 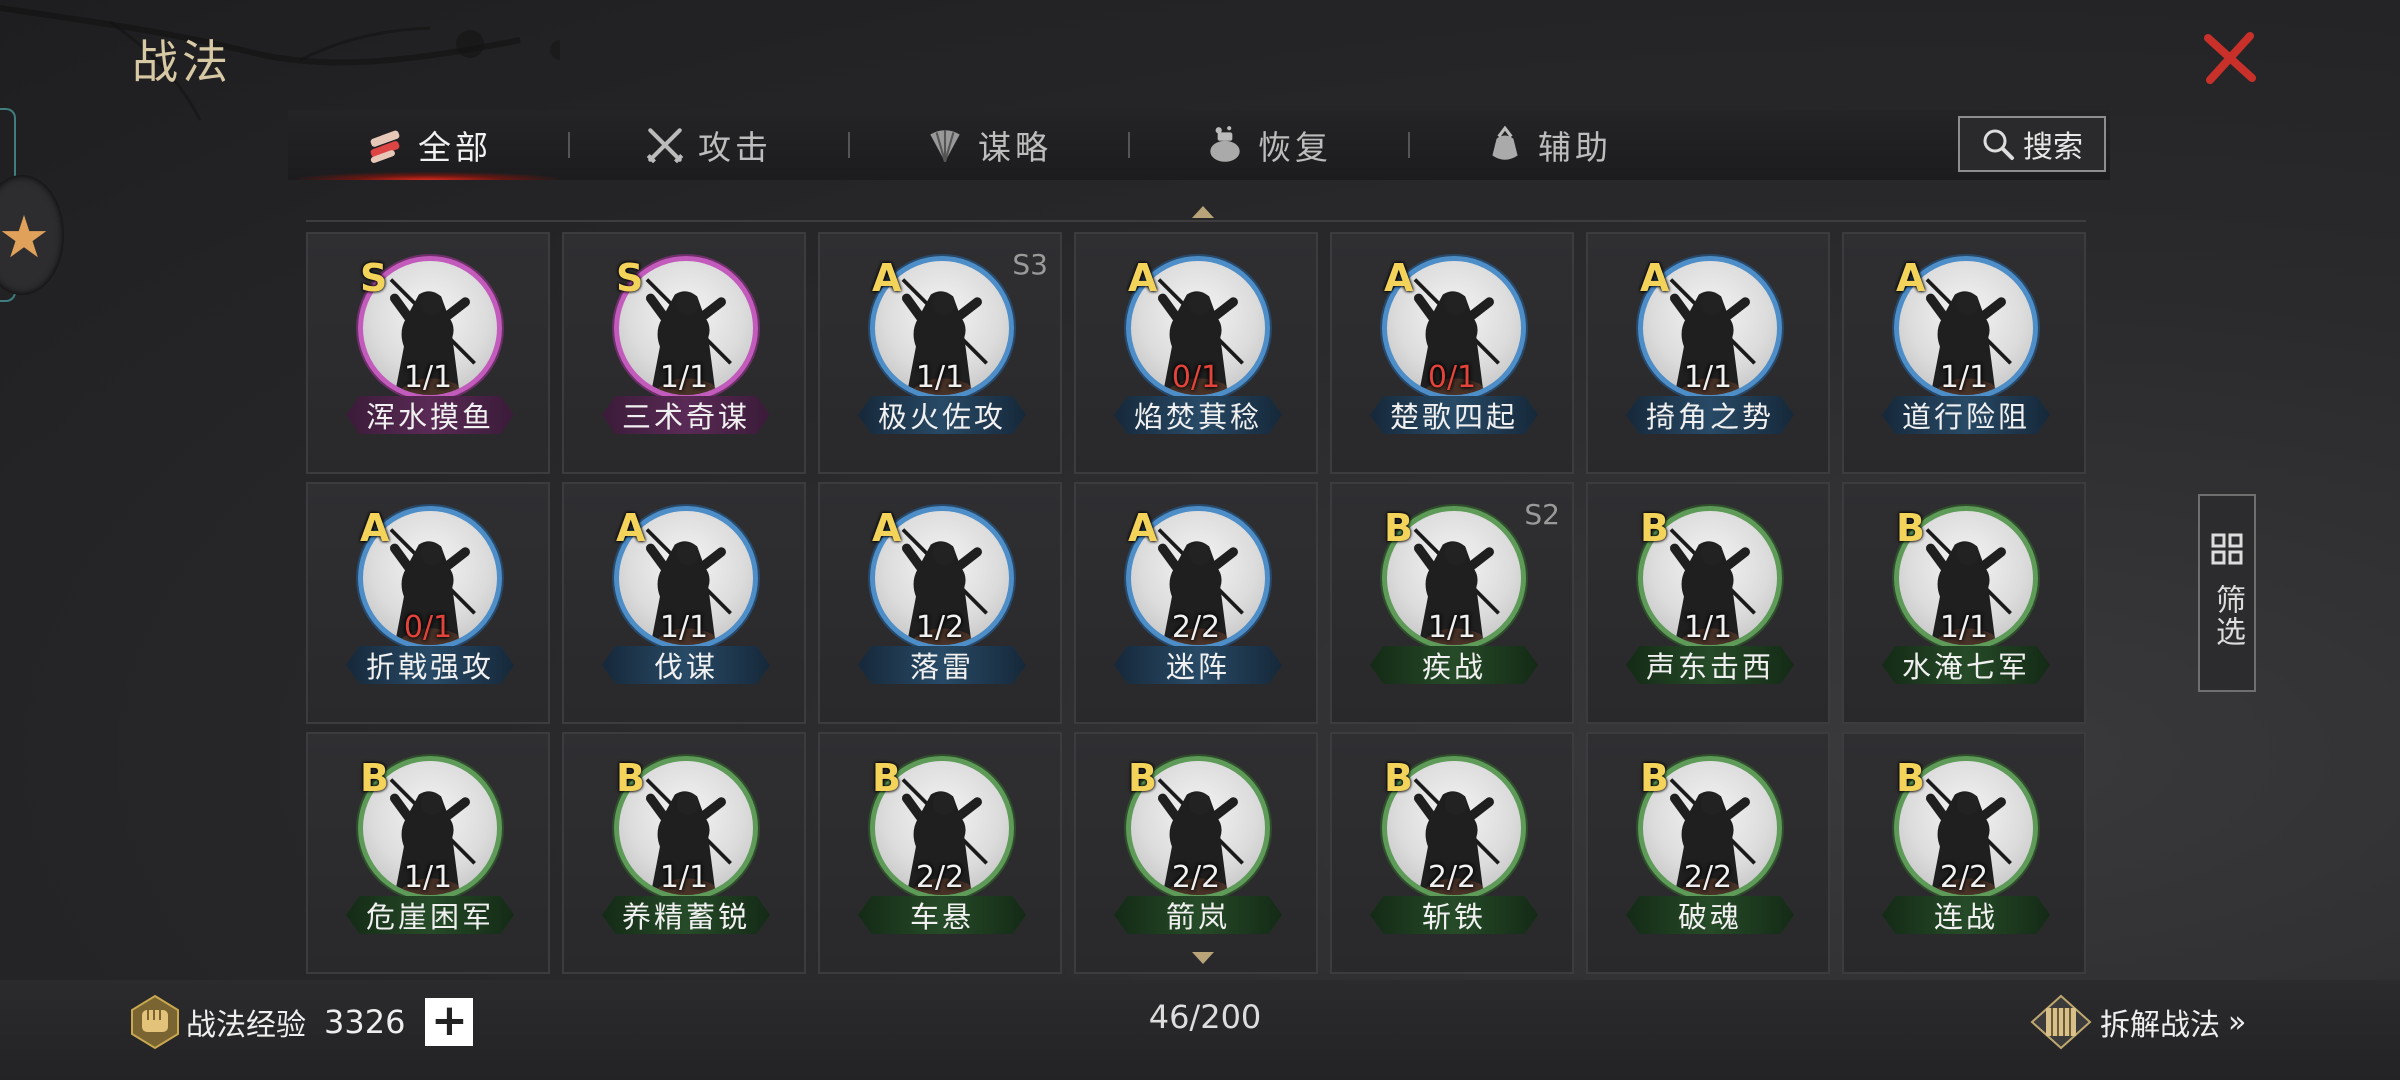 What do you see at coordinates (428, 603) in the screenshot?
I see `tactic-card: A 0/1 折戟强攻` at bounding box center [428, 603].